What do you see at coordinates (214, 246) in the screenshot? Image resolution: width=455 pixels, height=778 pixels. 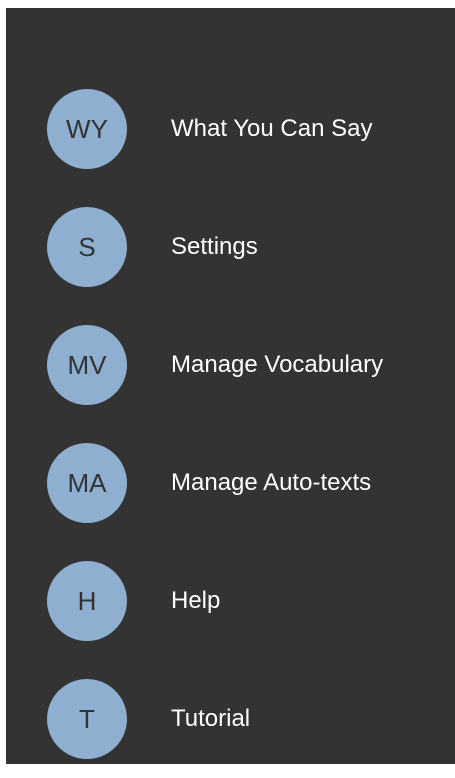 I see `menu-item-label: Settings` at bounding box center [214, 246].